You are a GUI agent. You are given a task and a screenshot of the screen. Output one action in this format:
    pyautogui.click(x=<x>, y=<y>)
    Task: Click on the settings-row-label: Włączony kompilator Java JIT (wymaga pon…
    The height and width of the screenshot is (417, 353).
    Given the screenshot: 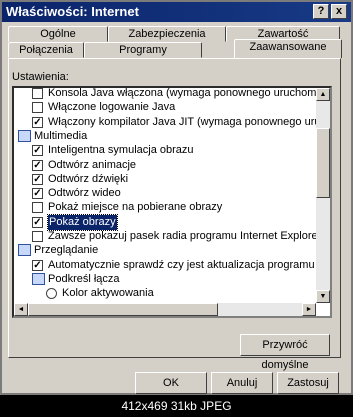 What is the action you would take?
    pyautogui.click(x=189, y=121)
    